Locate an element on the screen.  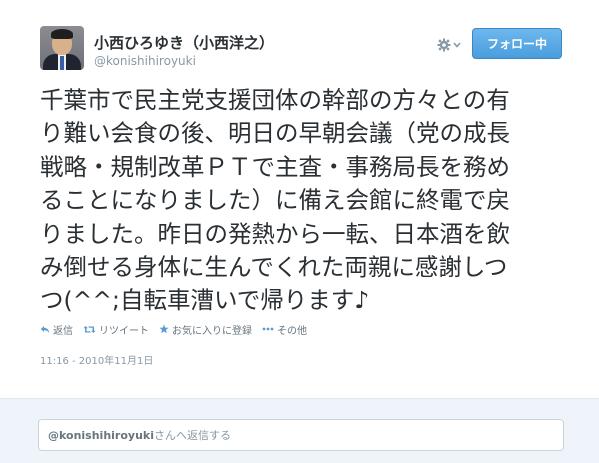
retweet-icon is located at coordinates (89, 329).